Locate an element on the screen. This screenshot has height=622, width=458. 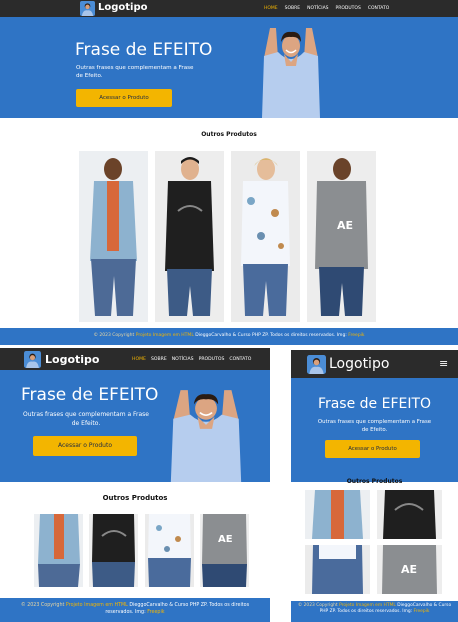
hamburger-icon: ≡ is located at coordinates (443, 364).